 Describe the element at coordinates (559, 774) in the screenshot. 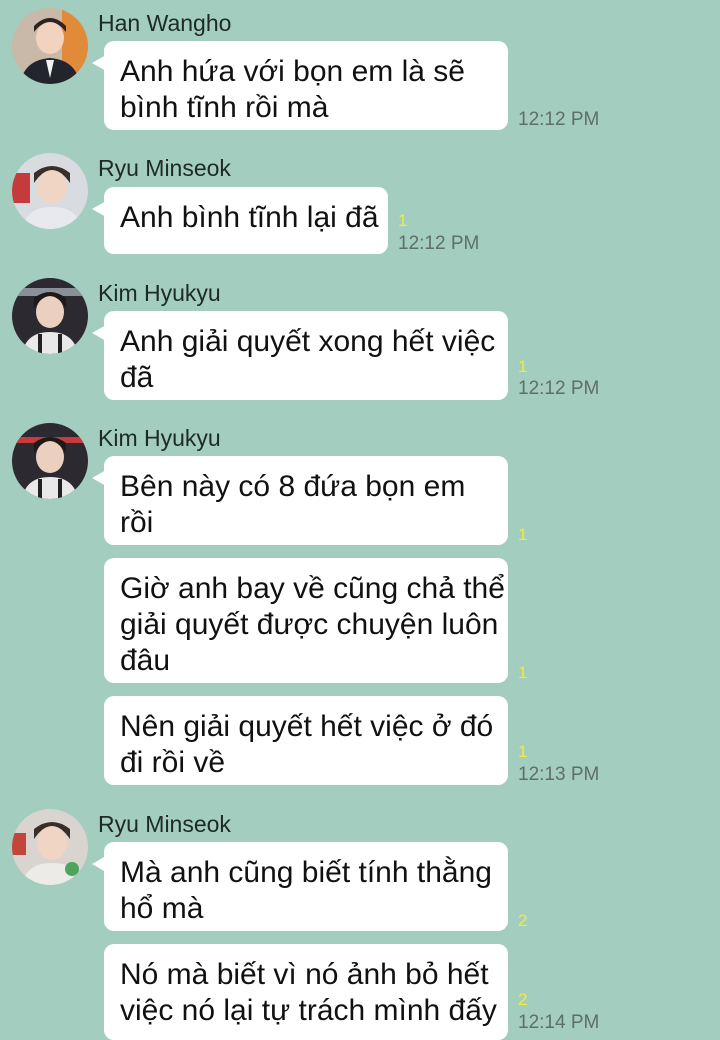

I see `message-time: 12:13 PM` at that location.